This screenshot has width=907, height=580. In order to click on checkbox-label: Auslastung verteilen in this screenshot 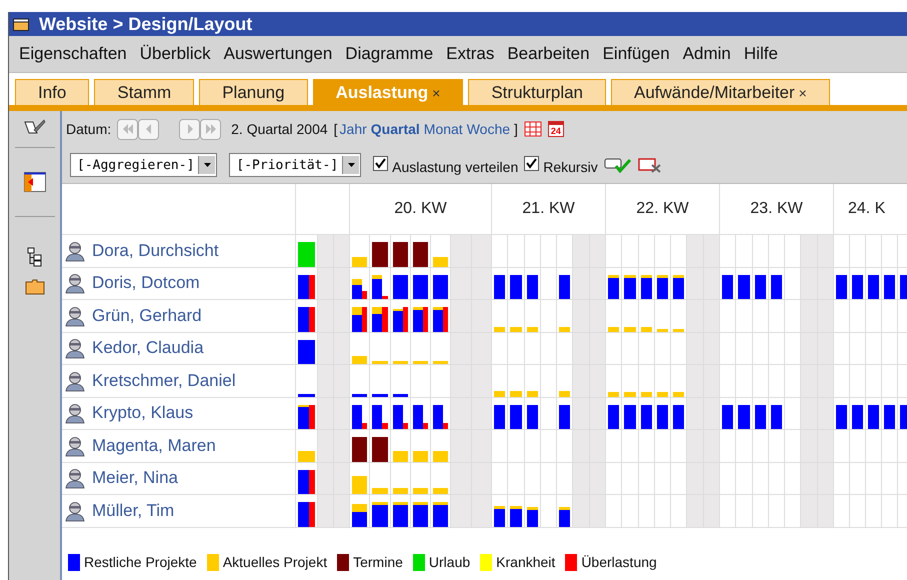, I will do `click(455, 166)`.